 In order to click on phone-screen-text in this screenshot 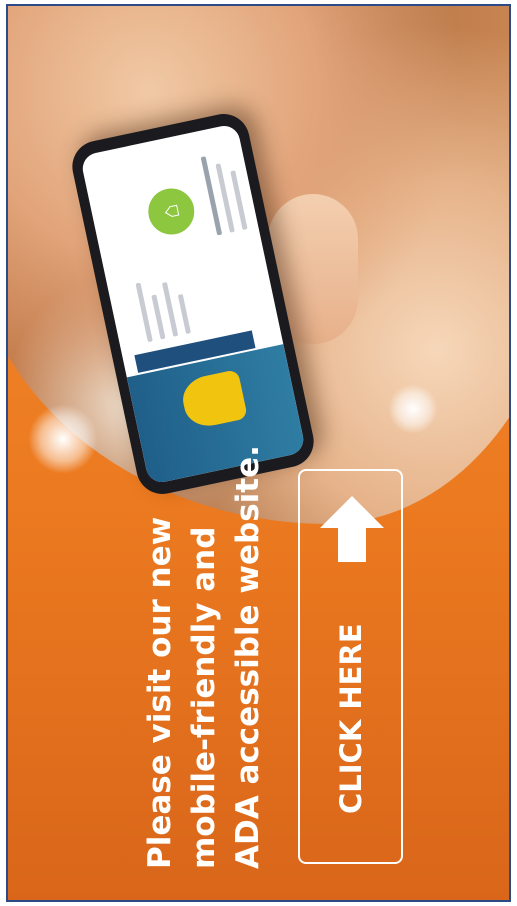, I will do `click(223, 188)`.